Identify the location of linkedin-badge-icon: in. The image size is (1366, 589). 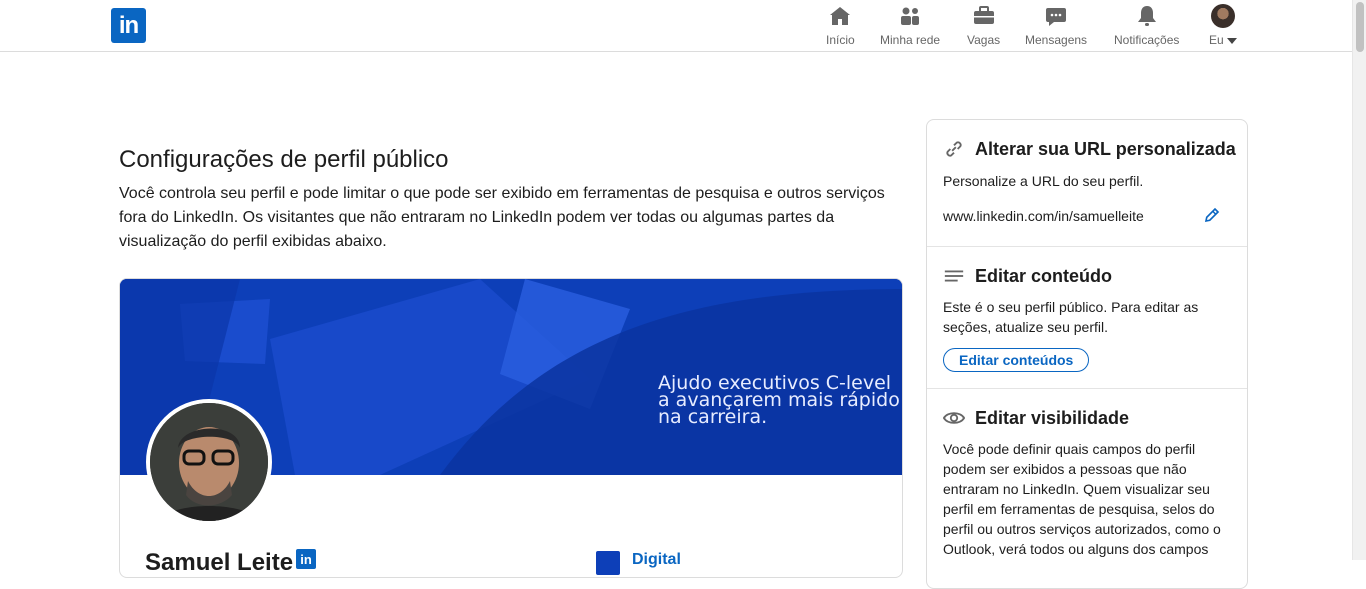
(306, 559).